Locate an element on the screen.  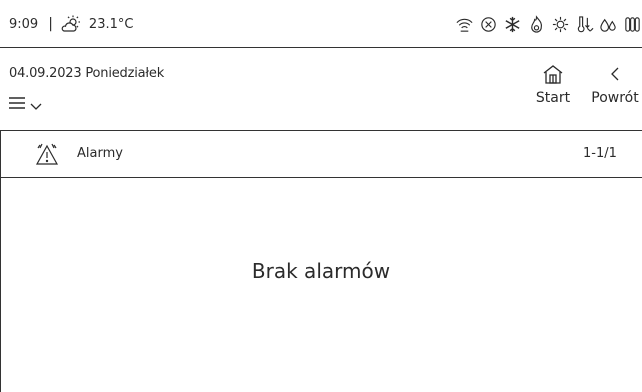
snowflake-icon is located at coordinates (512, 24).